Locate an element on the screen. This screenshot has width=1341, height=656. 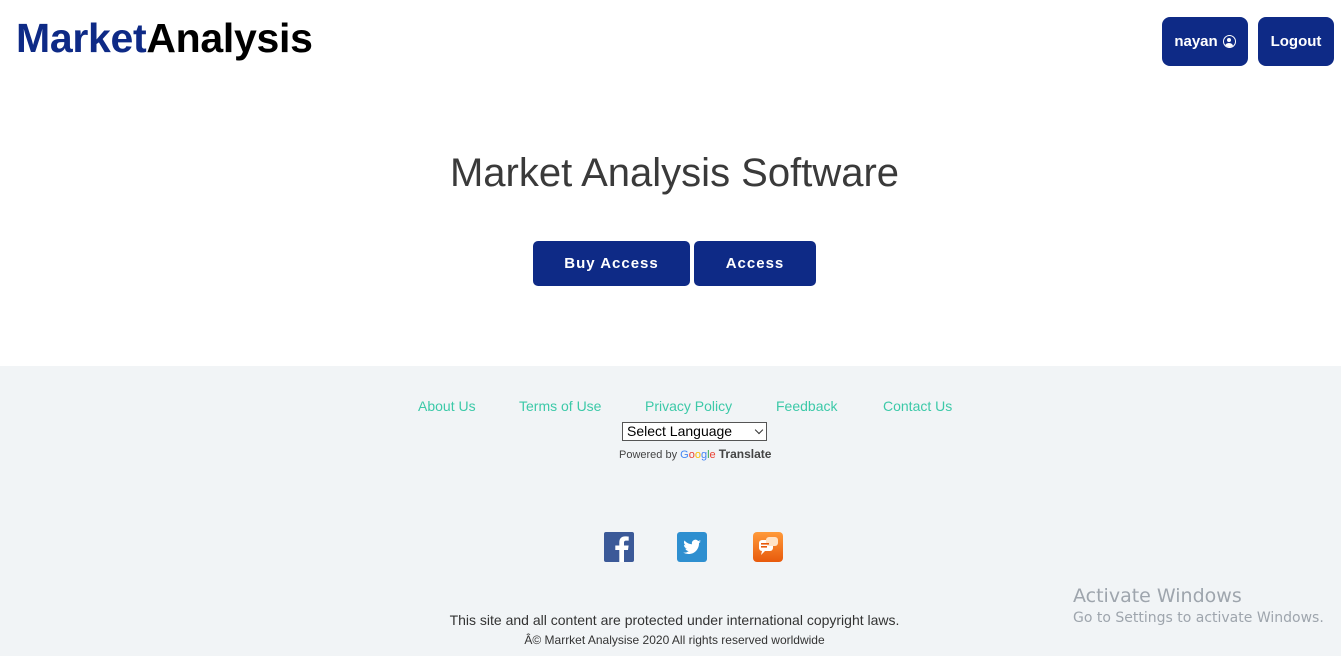
footer-link-privacy-policy: Privacy Policy is located at coordinates (688, 406).